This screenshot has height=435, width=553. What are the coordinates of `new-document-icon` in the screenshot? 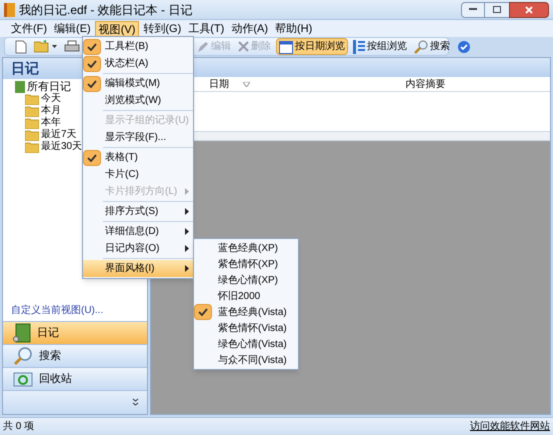 It's located at (21, 47).